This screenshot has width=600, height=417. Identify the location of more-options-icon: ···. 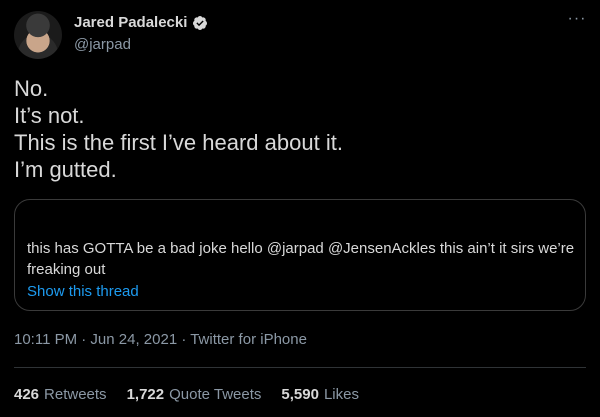
(577, 20).